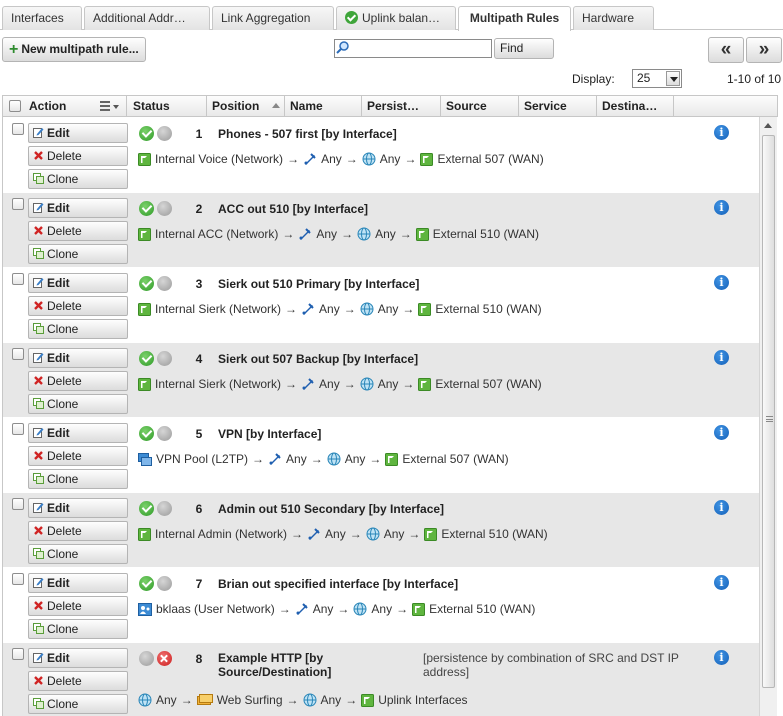 Image resolution: width=783 pixels, height=716 pixels. What do you see at coordinates (273, 18) in the screenshot?
I see `tab-link-aggregation: Link Aggregation` at bounding box center [273, 18].